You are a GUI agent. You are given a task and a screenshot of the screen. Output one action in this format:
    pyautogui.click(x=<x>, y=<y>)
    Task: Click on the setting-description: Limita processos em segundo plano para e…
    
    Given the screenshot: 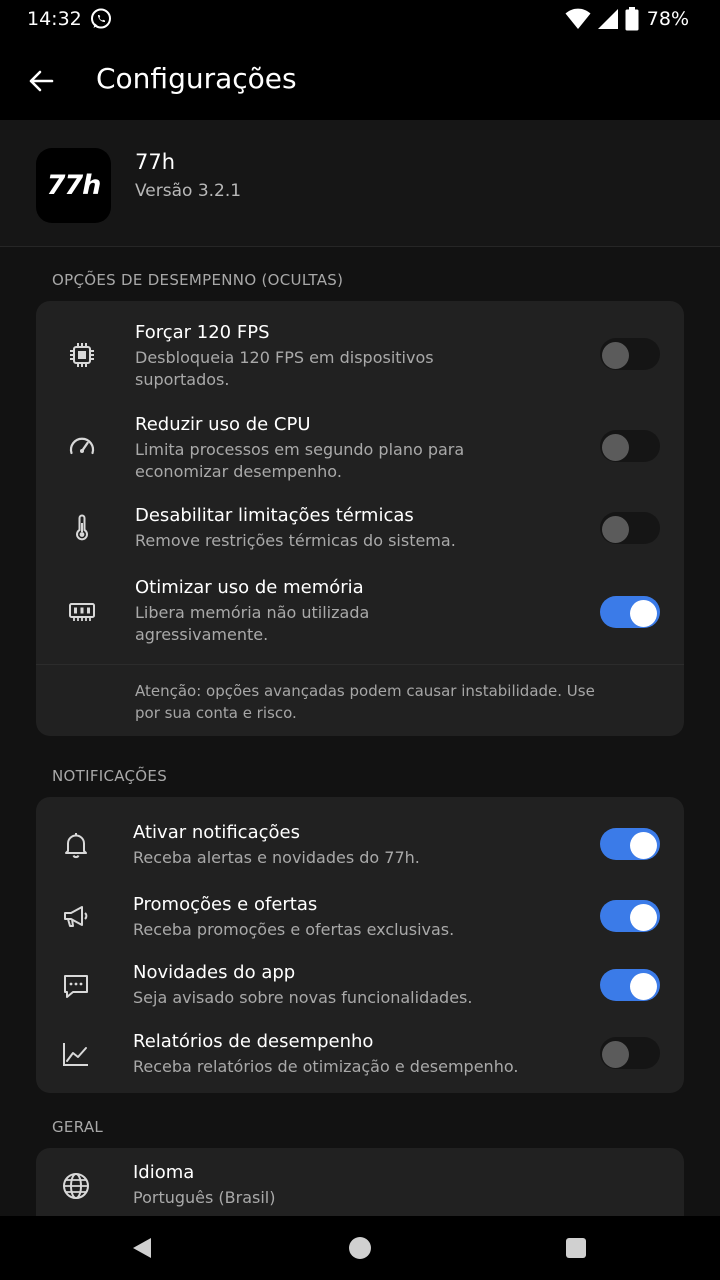 What is the action you would take?
    pyautogui.click(x=300, y=460)
    